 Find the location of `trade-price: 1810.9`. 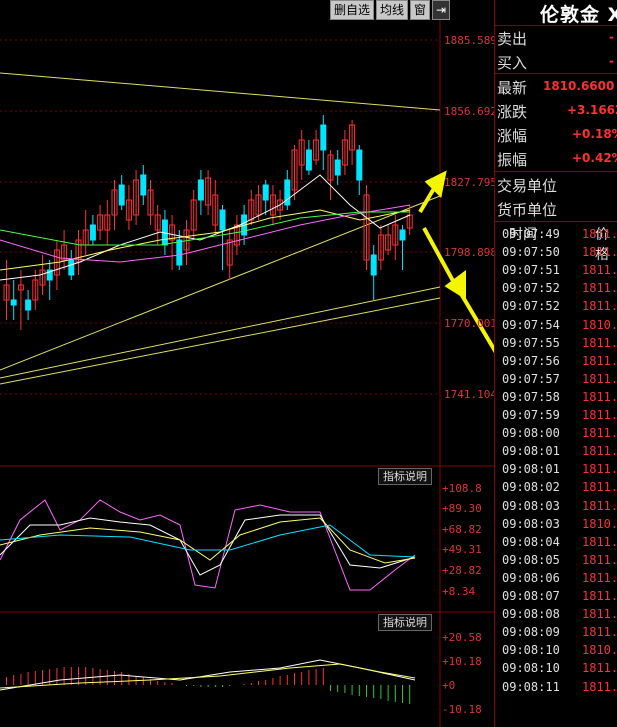

trade-price: 1810.9 is located at coordinates (599, 650).